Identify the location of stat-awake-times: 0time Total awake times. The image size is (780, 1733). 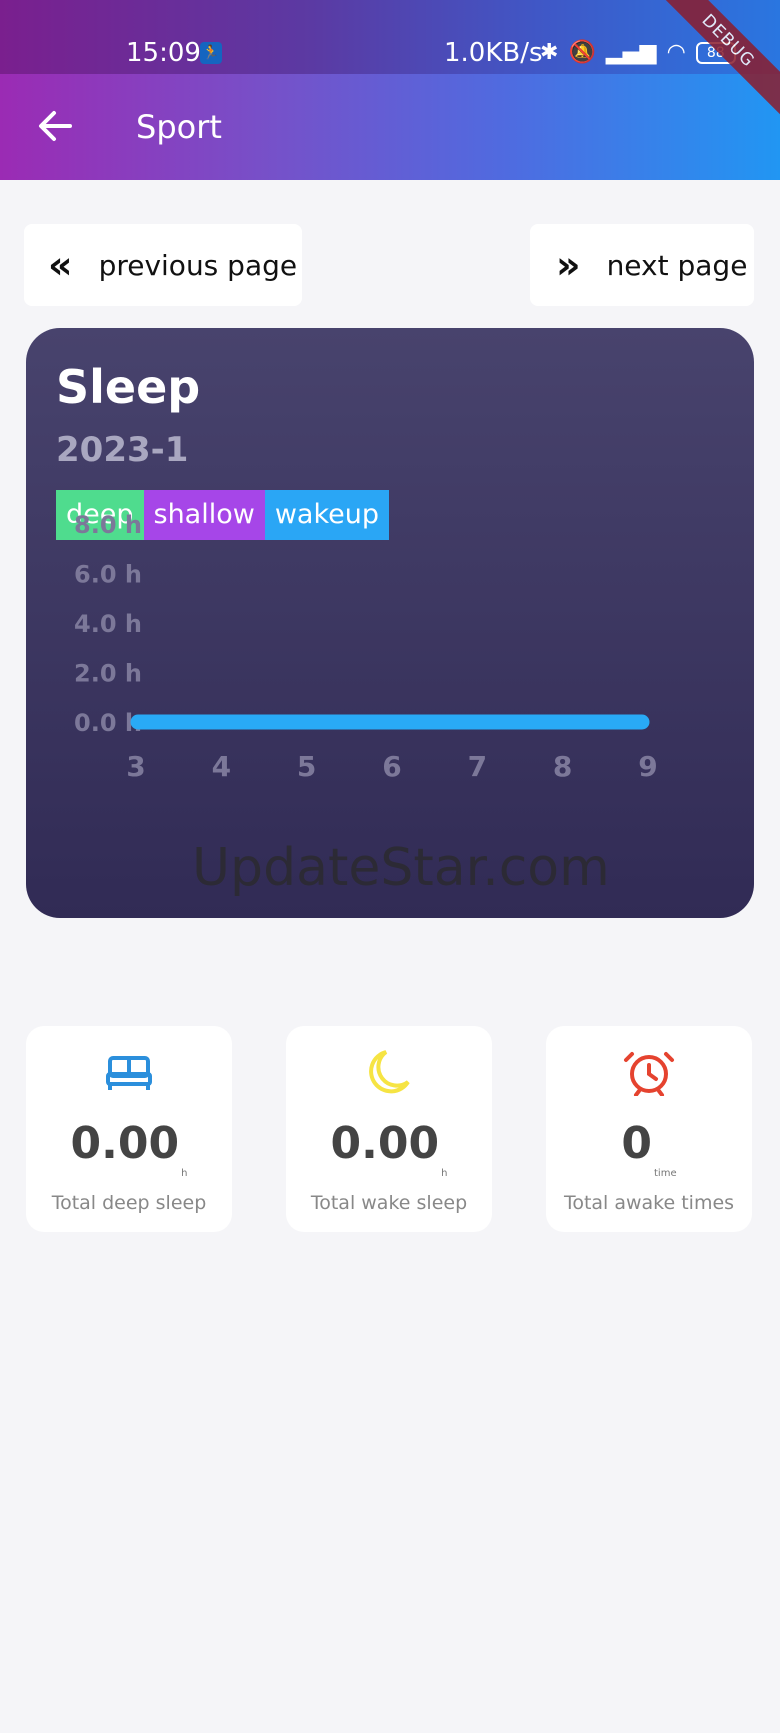
(649, 1129).